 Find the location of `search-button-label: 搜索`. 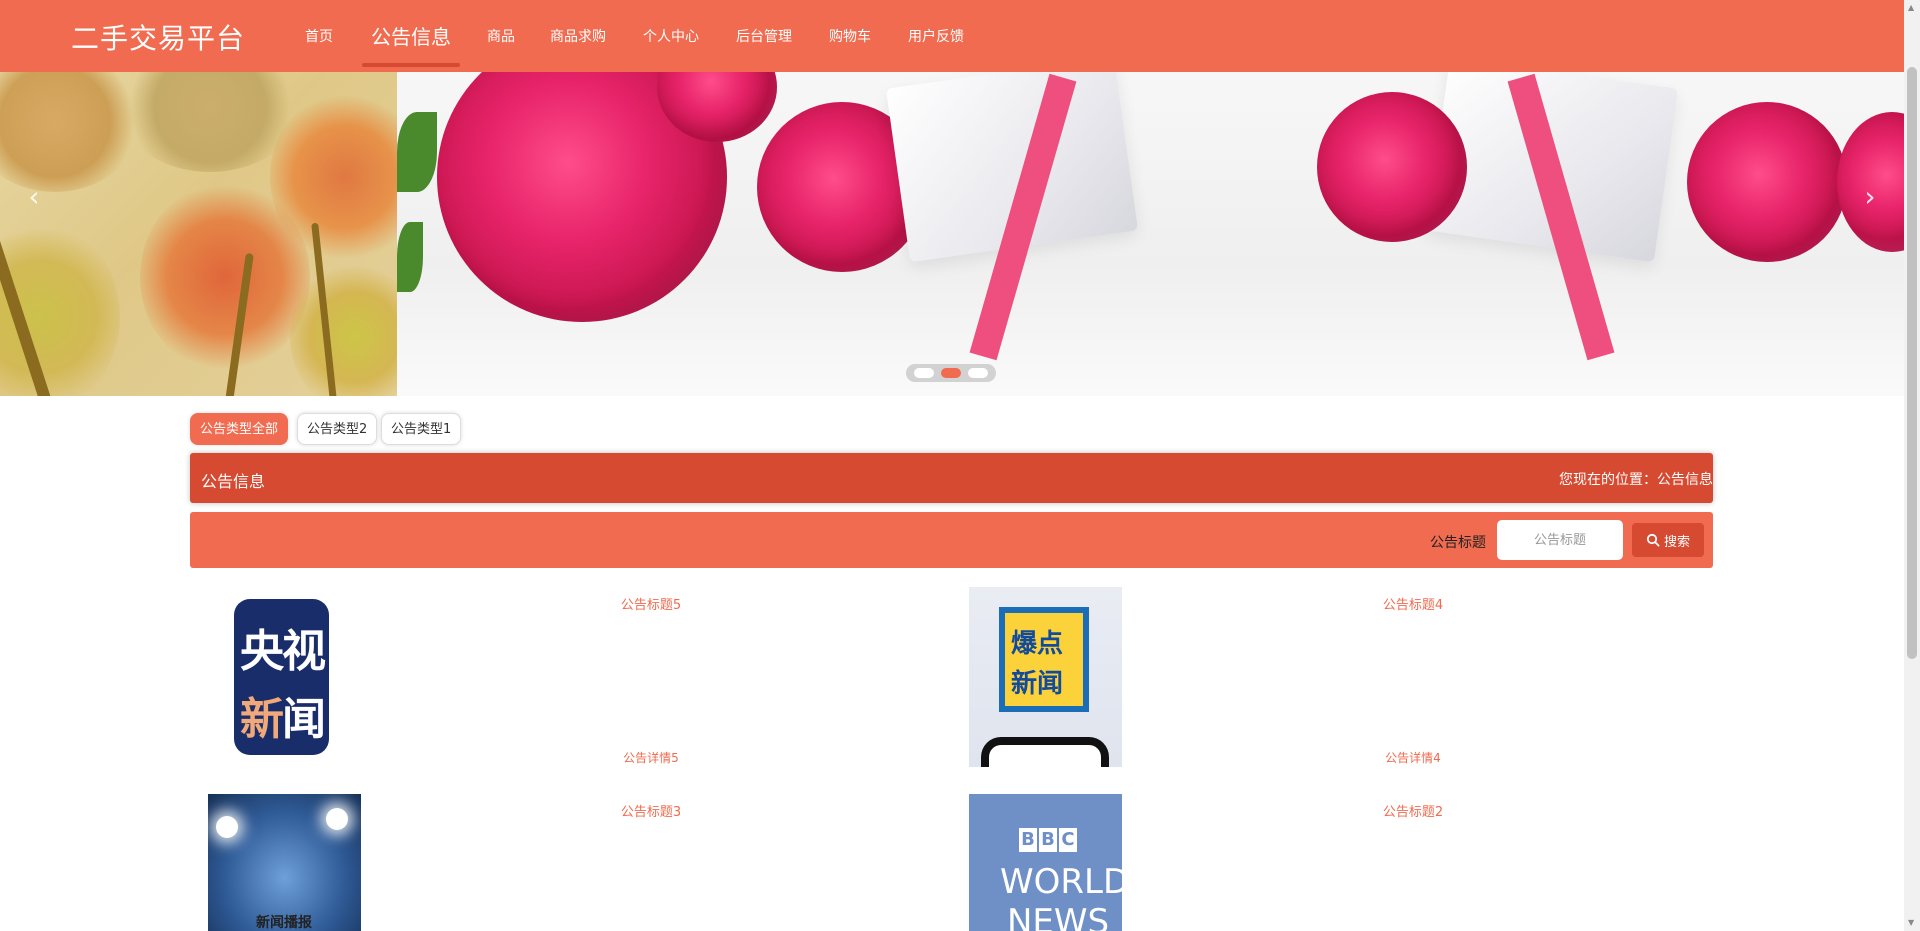

search-button-label: 搜索 is located at coordinates (1676, 542).